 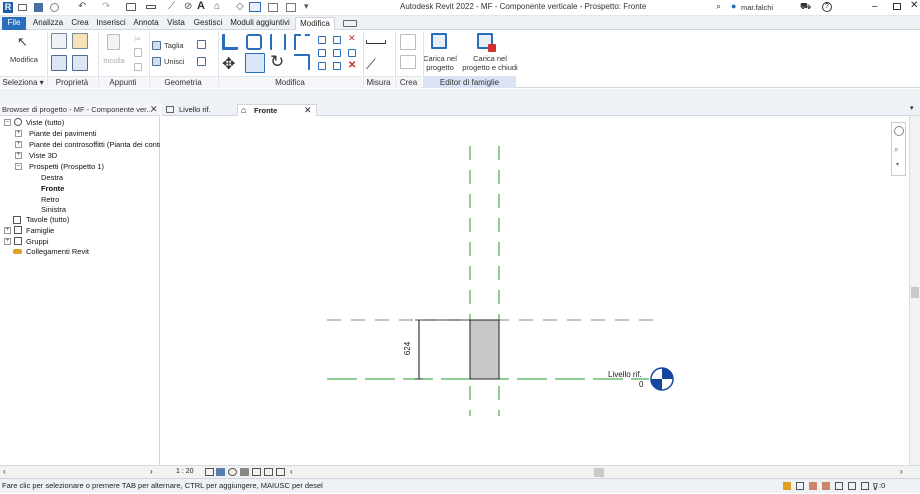 What do you see at coordinates (48, 23) in the screenshot?
I see `tab-analizza: Analizza` at bounding box center [48, 23].